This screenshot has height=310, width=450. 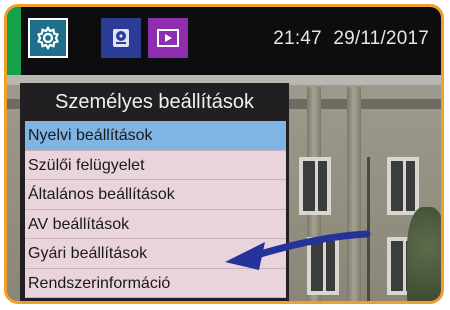 I want to click on menu-title: Személyes beállítások, so click(x=154, y=102).